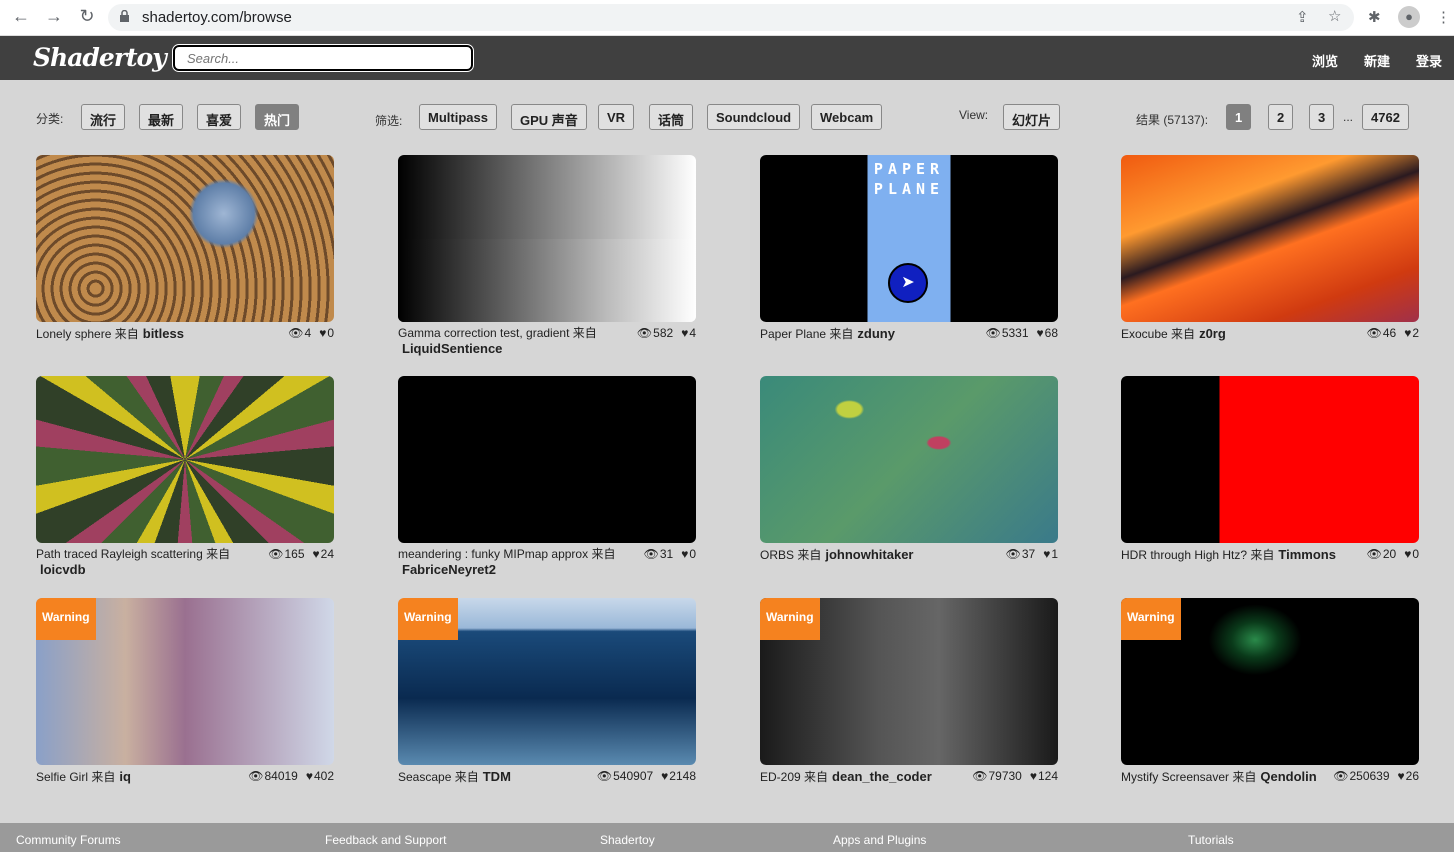 The width and height of the screenshot is (1454, 852). Describe the element at coordinates (1307, 554) in the screenshot. I see `shader-author: Timmons` at that location.